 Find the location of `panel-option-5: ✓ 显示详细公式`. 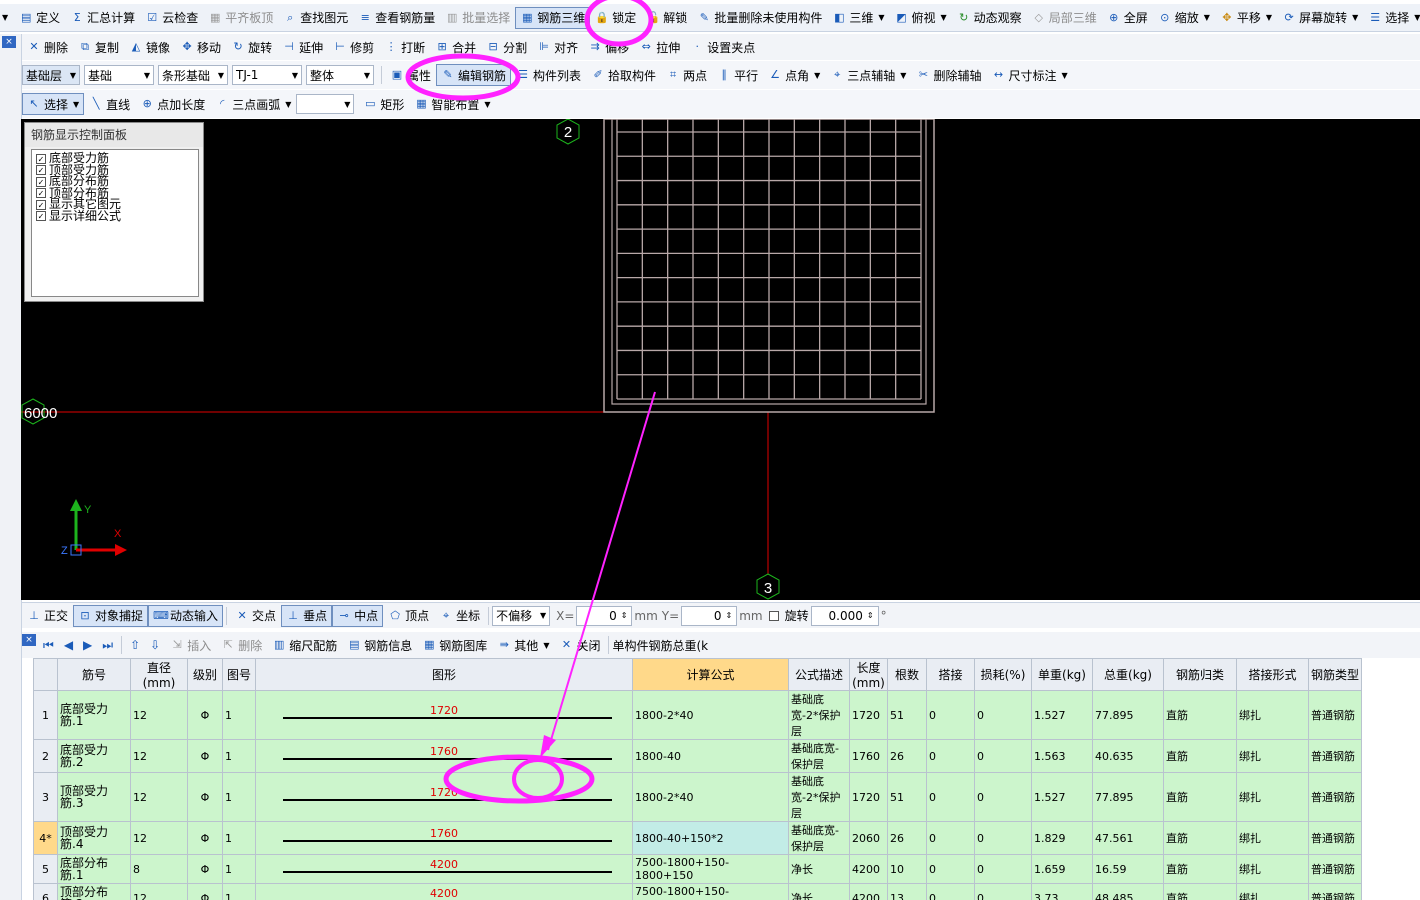

panel-option-5: ✓ 显示详细公式 is located at coordinates (115, 216).